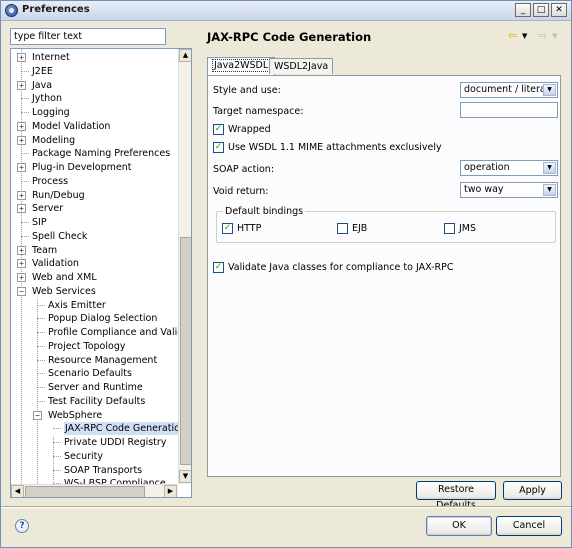  What do you see at coordinates (85, 491) in the screenshot?
I see `scroll-thumb-horizontal` at bounding box center [85, 491].